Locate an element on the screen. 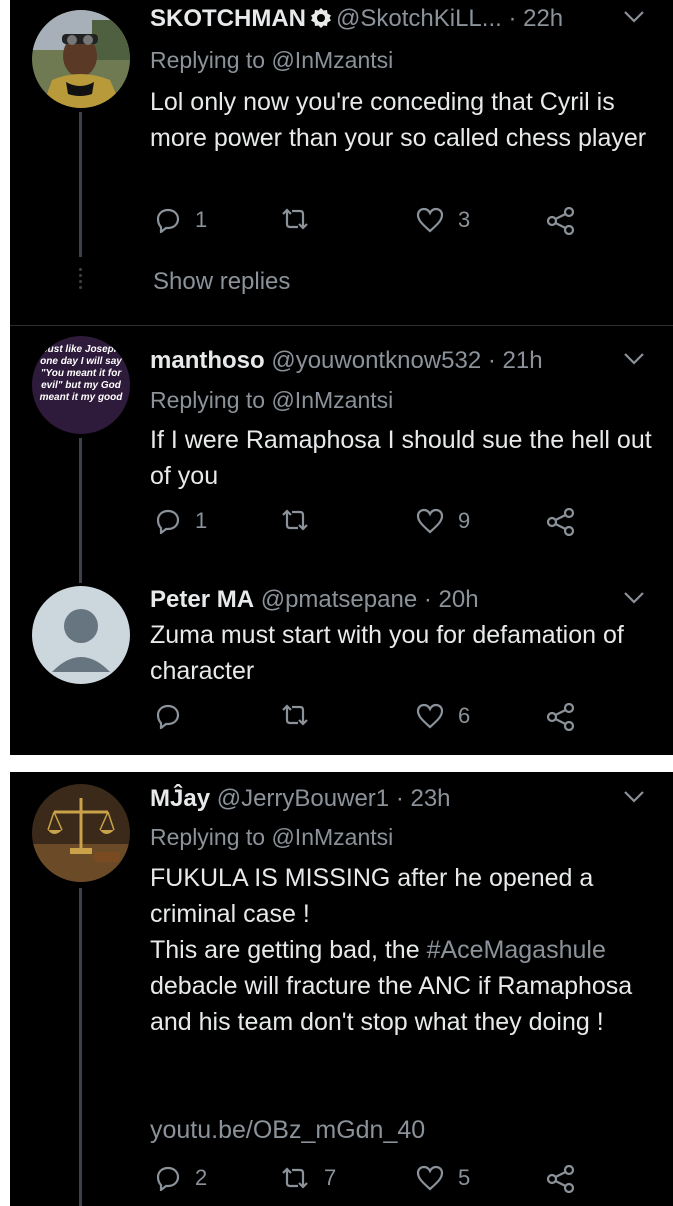 The height and width of the screenshot is (1206, 673). tweet-header: Peter MA @pmatsepane · 20h is located at coordinates (314, 600).